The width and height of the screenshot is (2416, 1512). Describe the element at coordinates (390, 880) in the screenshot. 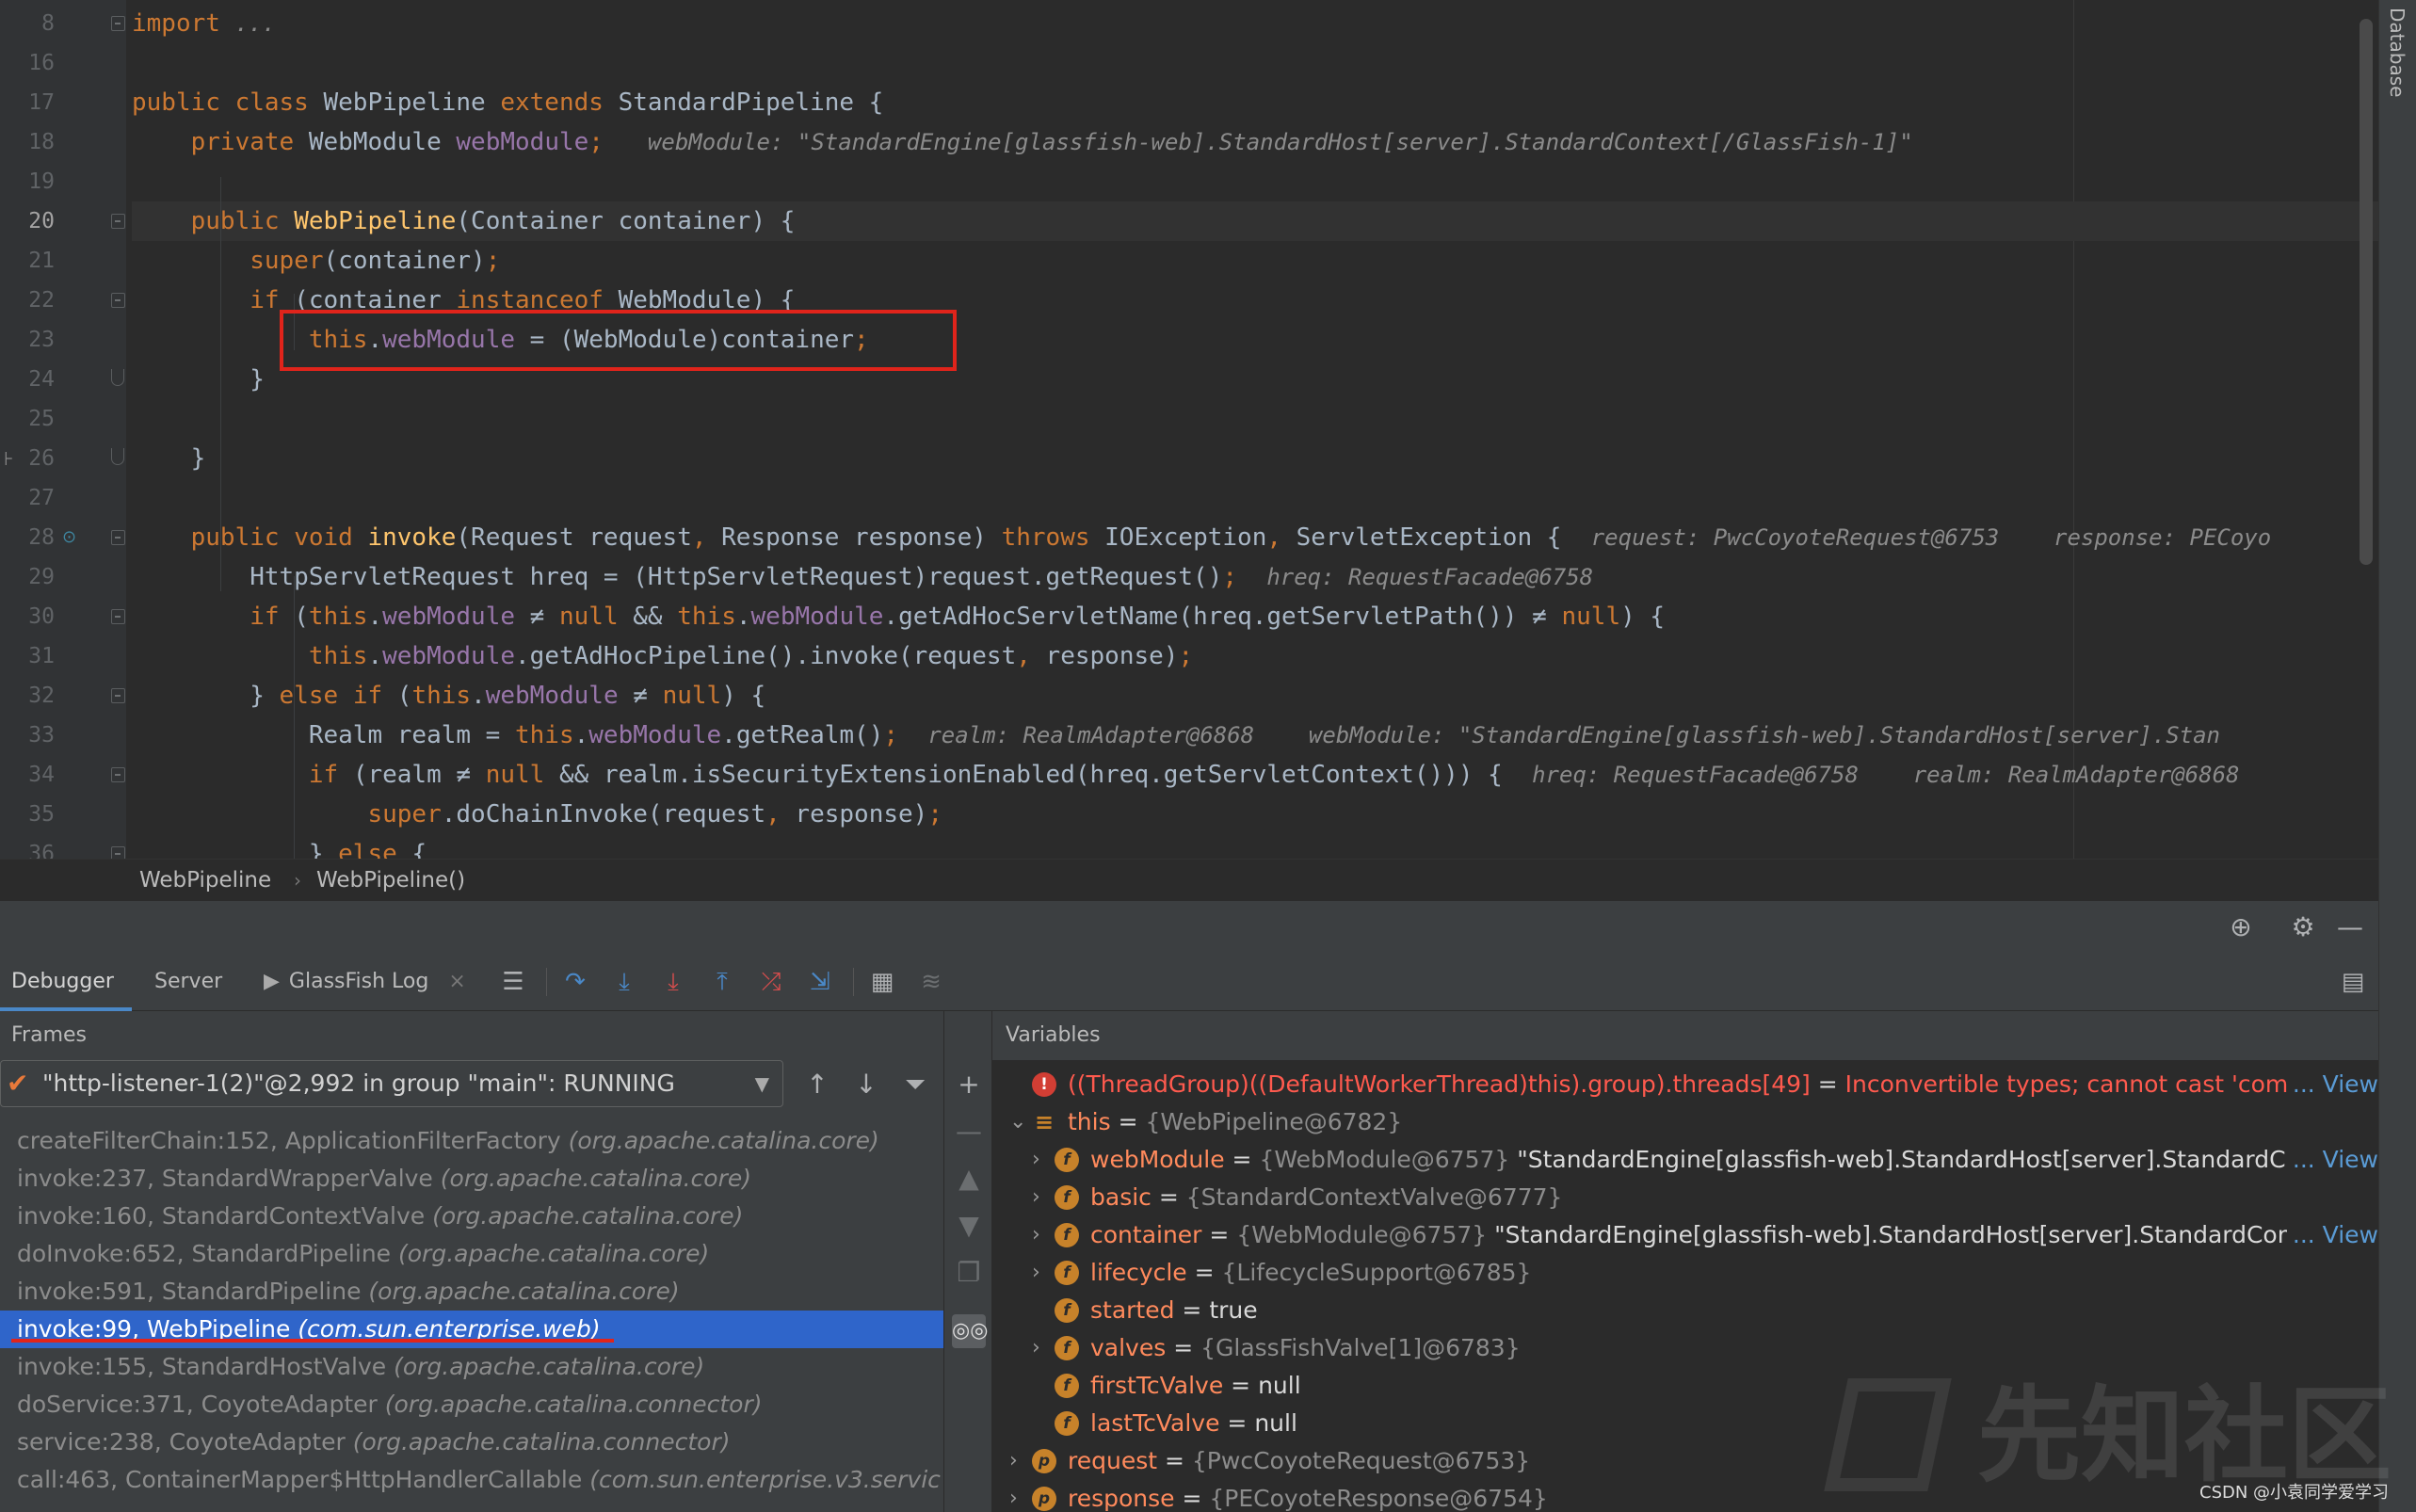

I see `breadcrumb-method: WebPipeline()` at that location.